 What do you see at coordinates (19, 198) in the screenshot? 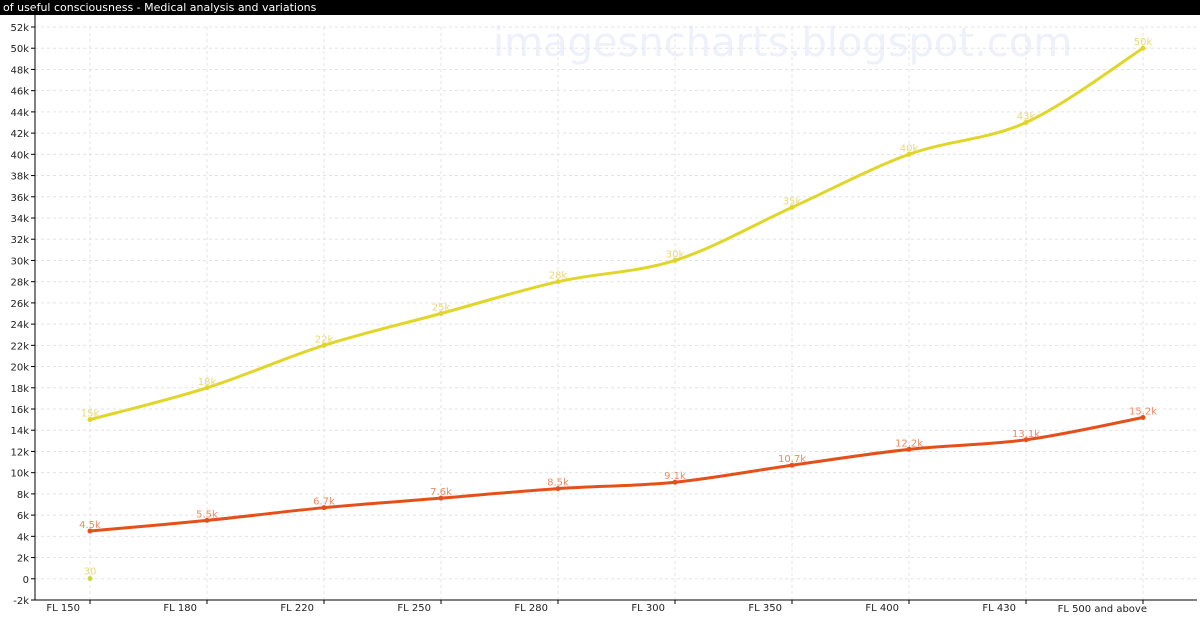
I see `y-tick-label: 36k` at bounding box center [19, 198].